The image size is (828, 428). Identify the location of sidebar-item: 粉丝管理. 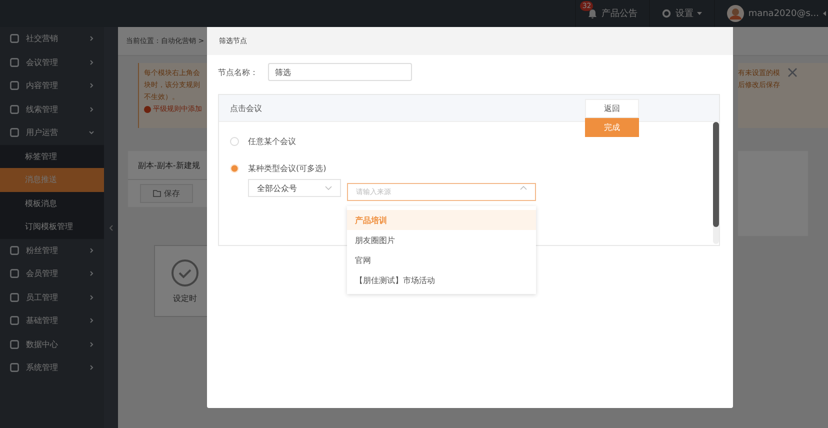
(52, 250).